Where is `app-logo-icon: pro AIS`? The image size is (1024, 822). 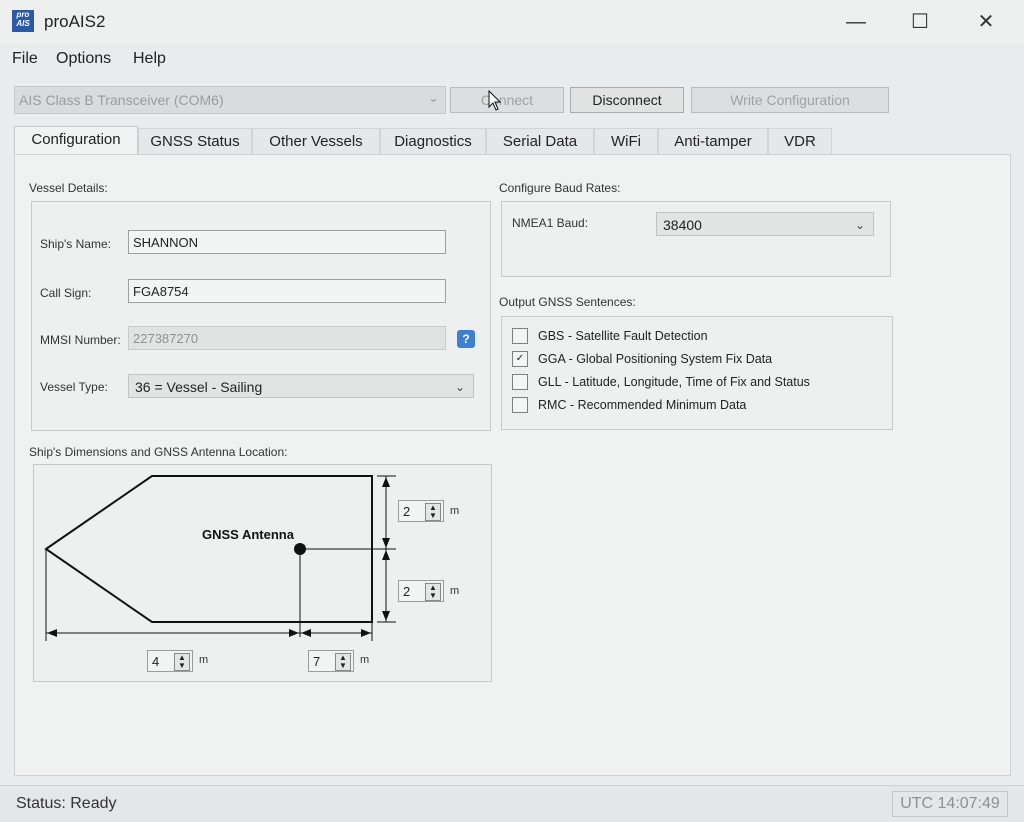 app-logo-icon: pro AIS is located at coordinates (23, 21).